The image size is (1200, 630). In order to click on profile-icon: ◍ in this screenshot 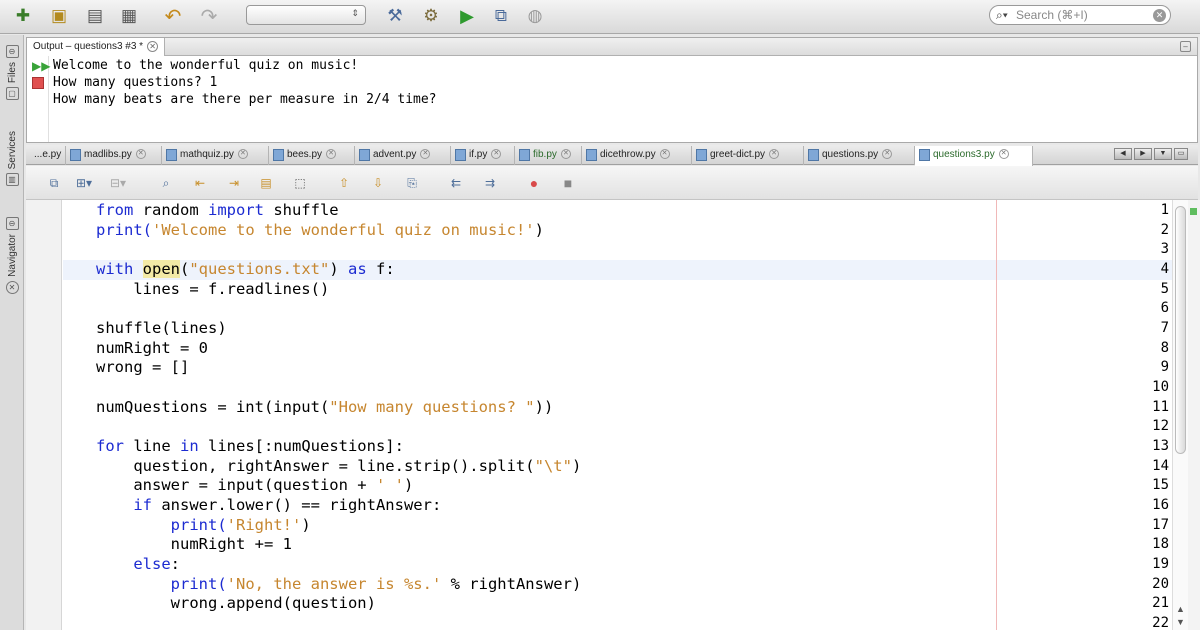, I will do `click(535, 16)`.